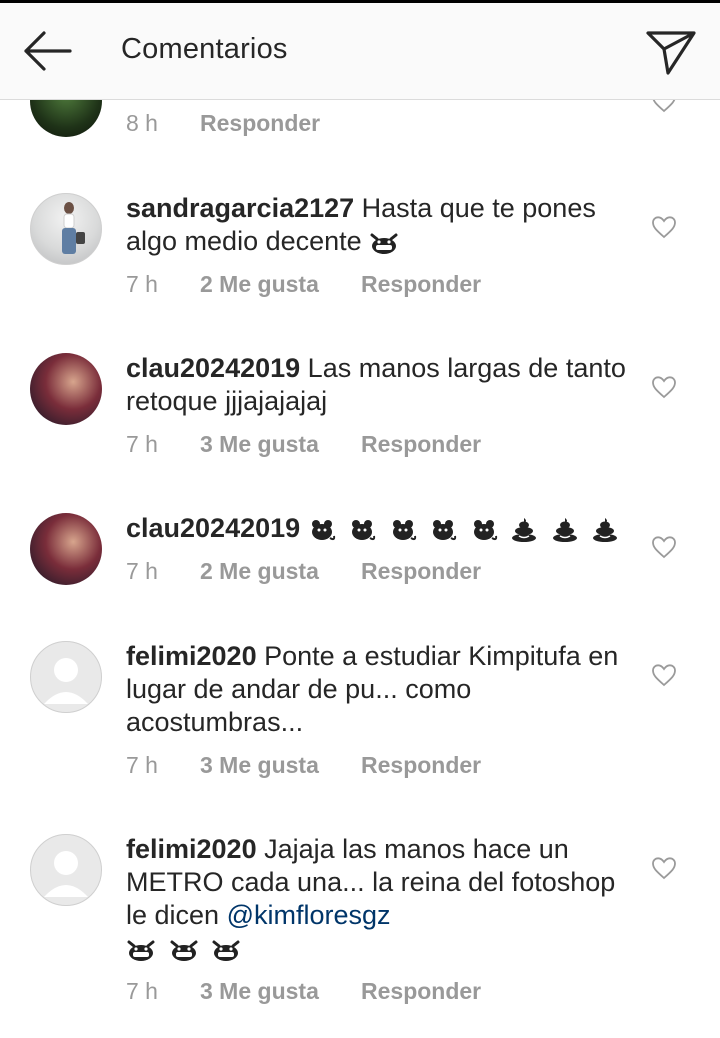  Describe the element at coordinates (47, 51) in the screenshot. I see `back-arrow-icon` at that location.